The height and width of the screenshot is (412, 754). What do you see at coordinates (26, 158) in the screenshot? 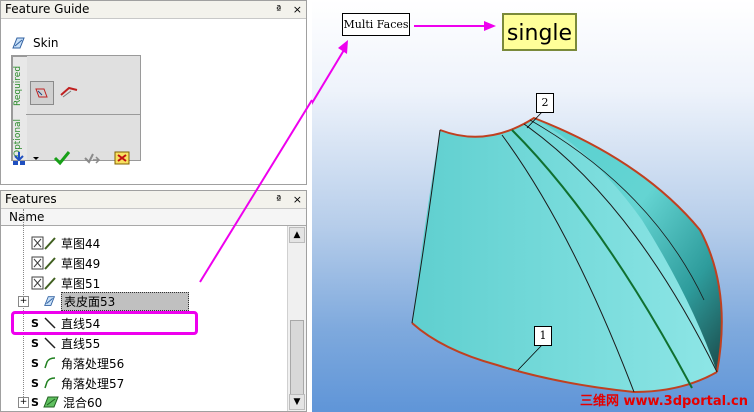
I see `preview-dropdown-icon` at bounding box center [26, 158].